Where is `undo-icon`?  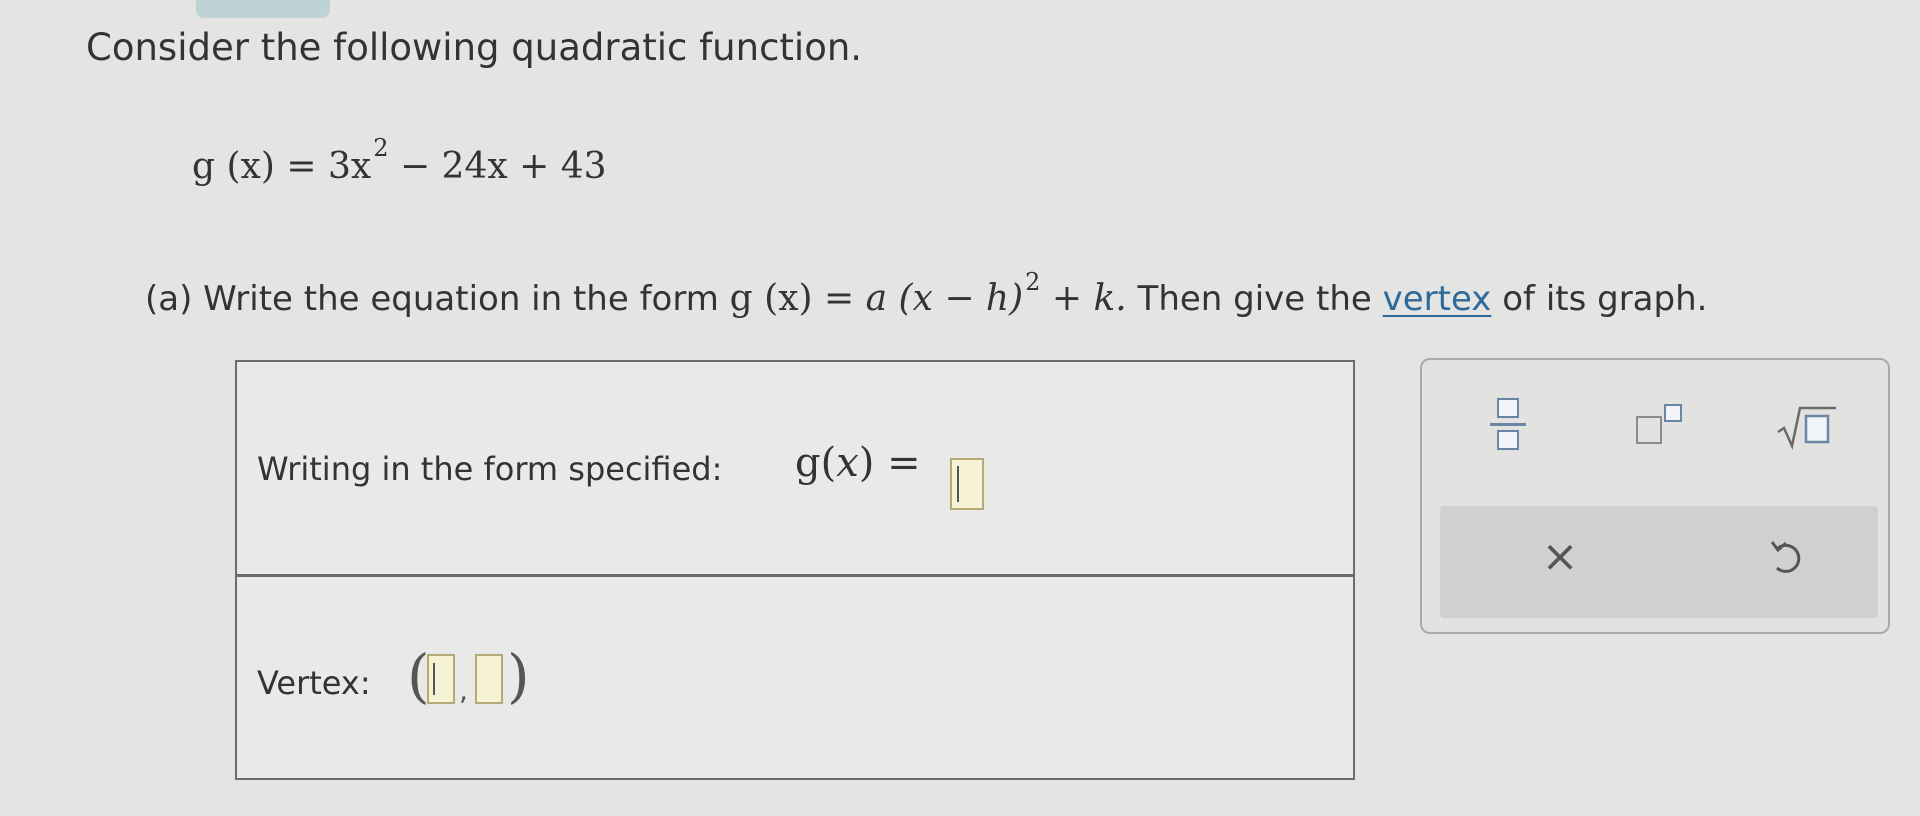
undo-icon is located at coordinates (1785, 557).